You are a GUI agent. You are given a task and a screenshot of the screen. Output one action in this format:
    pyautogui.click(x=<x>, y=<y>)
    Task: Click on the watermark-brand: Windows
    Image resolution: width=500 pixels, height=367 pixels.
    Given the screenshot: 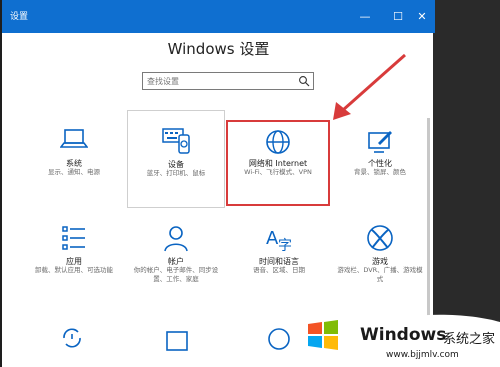 What is the action you would take?
    pyautogui.click(x=403, y=335)
    